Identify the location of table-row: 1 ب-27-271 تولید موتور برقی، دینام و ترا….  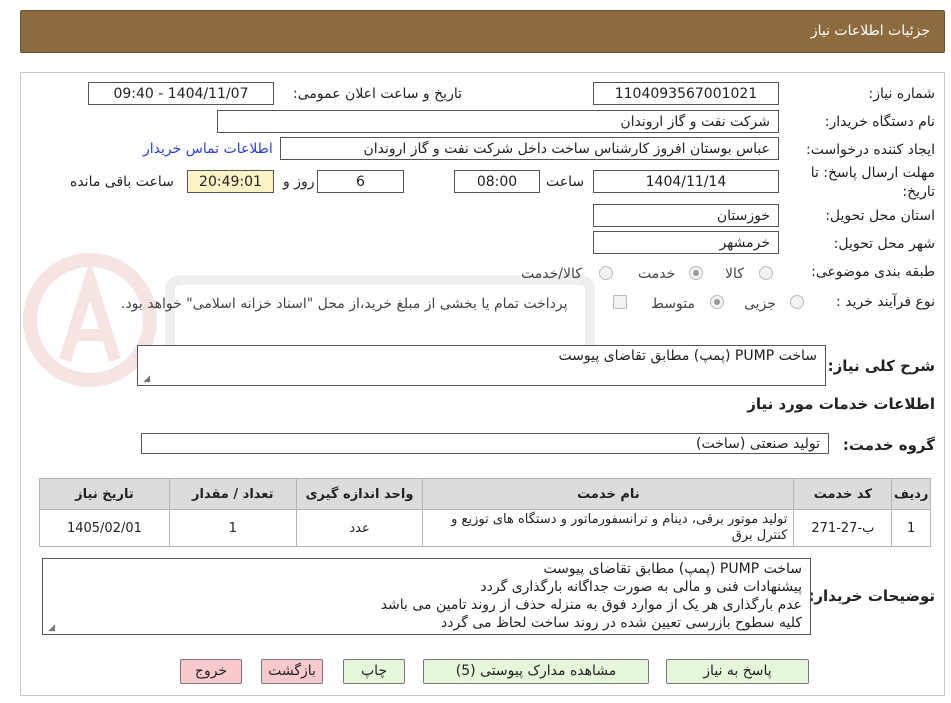
(485, 528).